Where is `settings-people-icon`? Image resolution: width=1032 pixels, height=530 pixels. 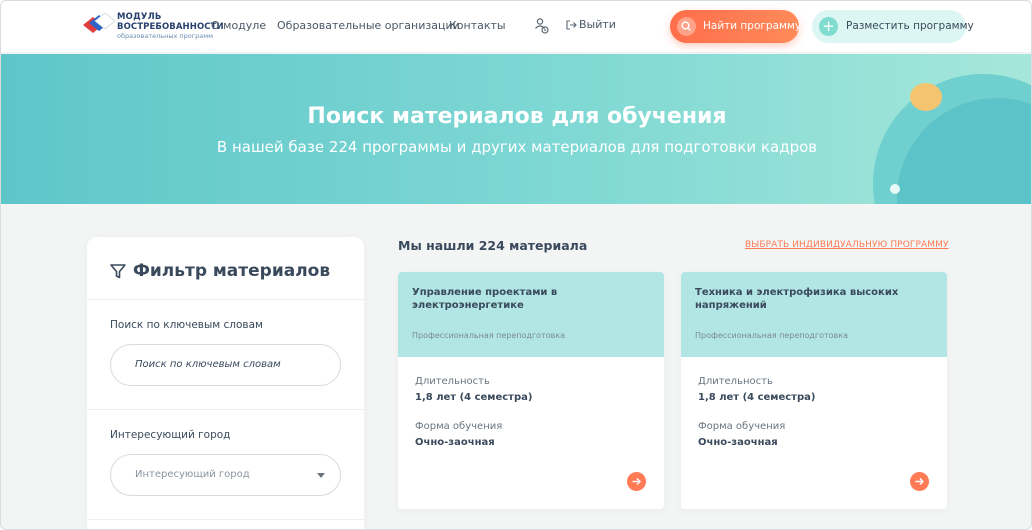
settings-people-icon is located at coordinates (542, 26).